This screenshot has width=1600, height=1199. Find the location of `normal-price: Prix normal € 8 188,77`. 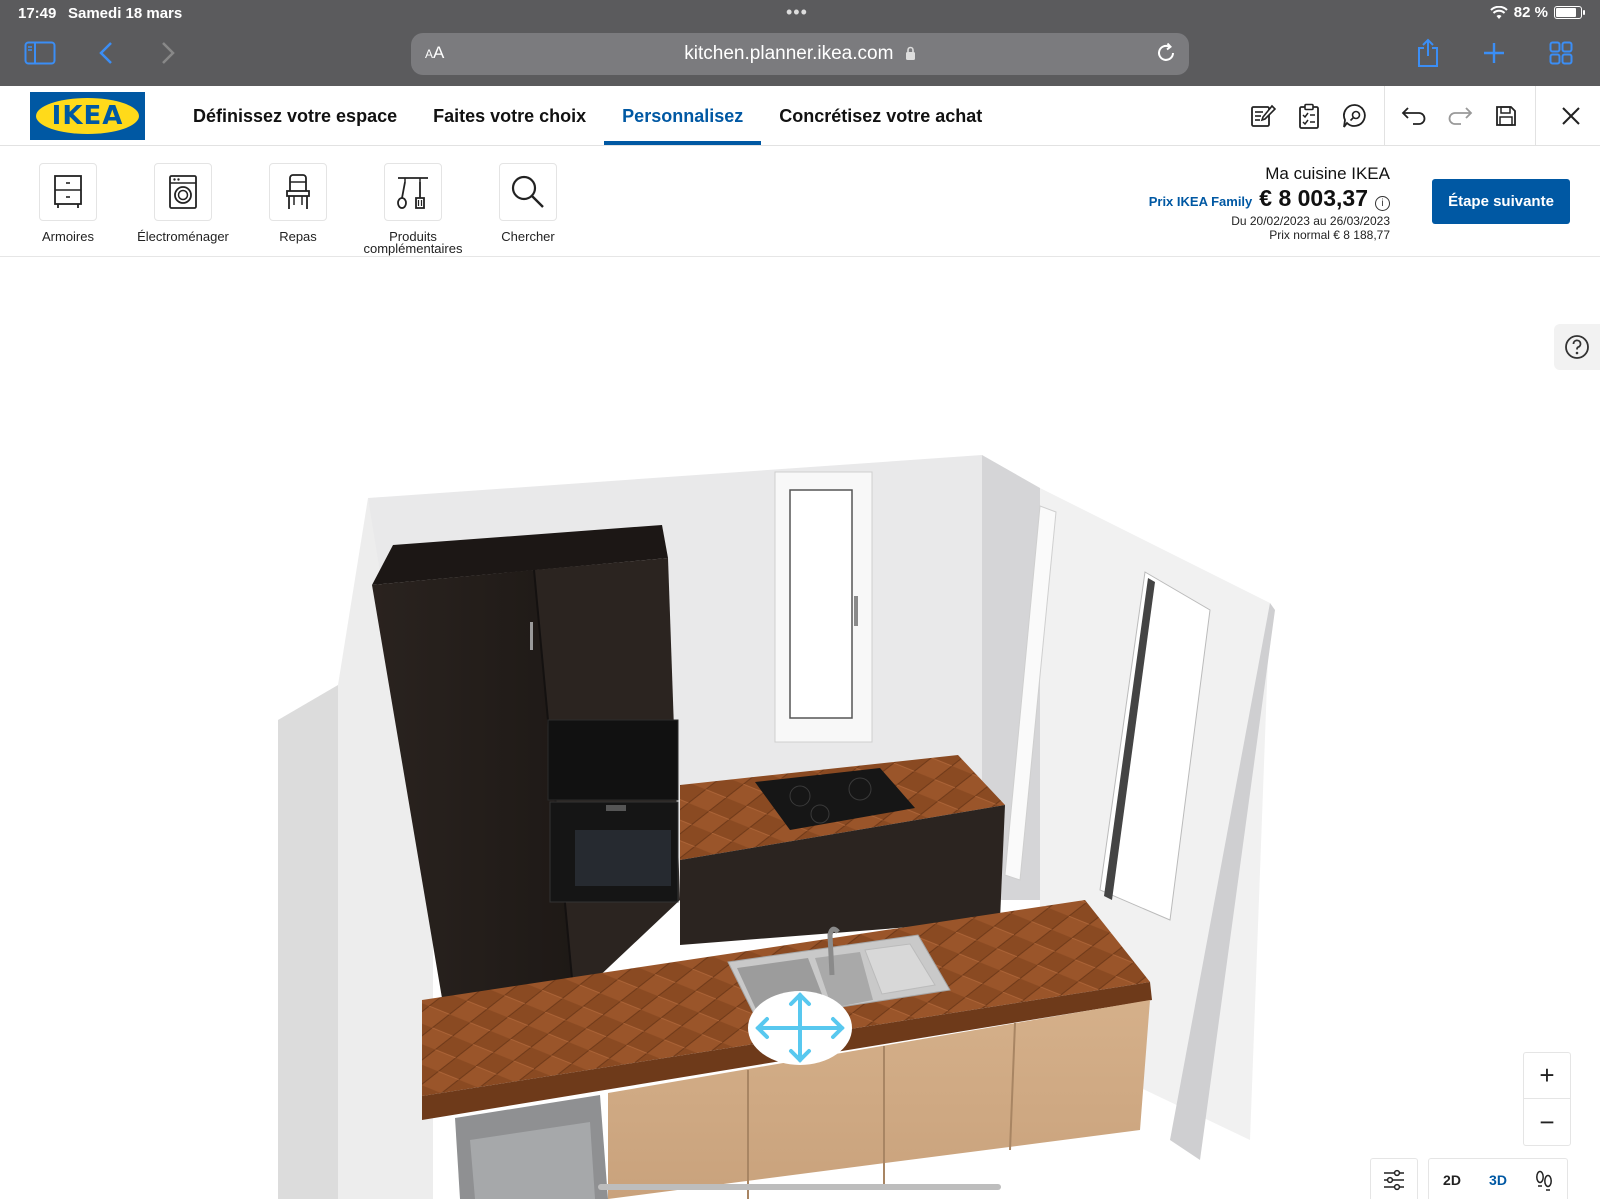

normal-price: Prix normal € 8 188,77 is located at coordinates (1329, 235).